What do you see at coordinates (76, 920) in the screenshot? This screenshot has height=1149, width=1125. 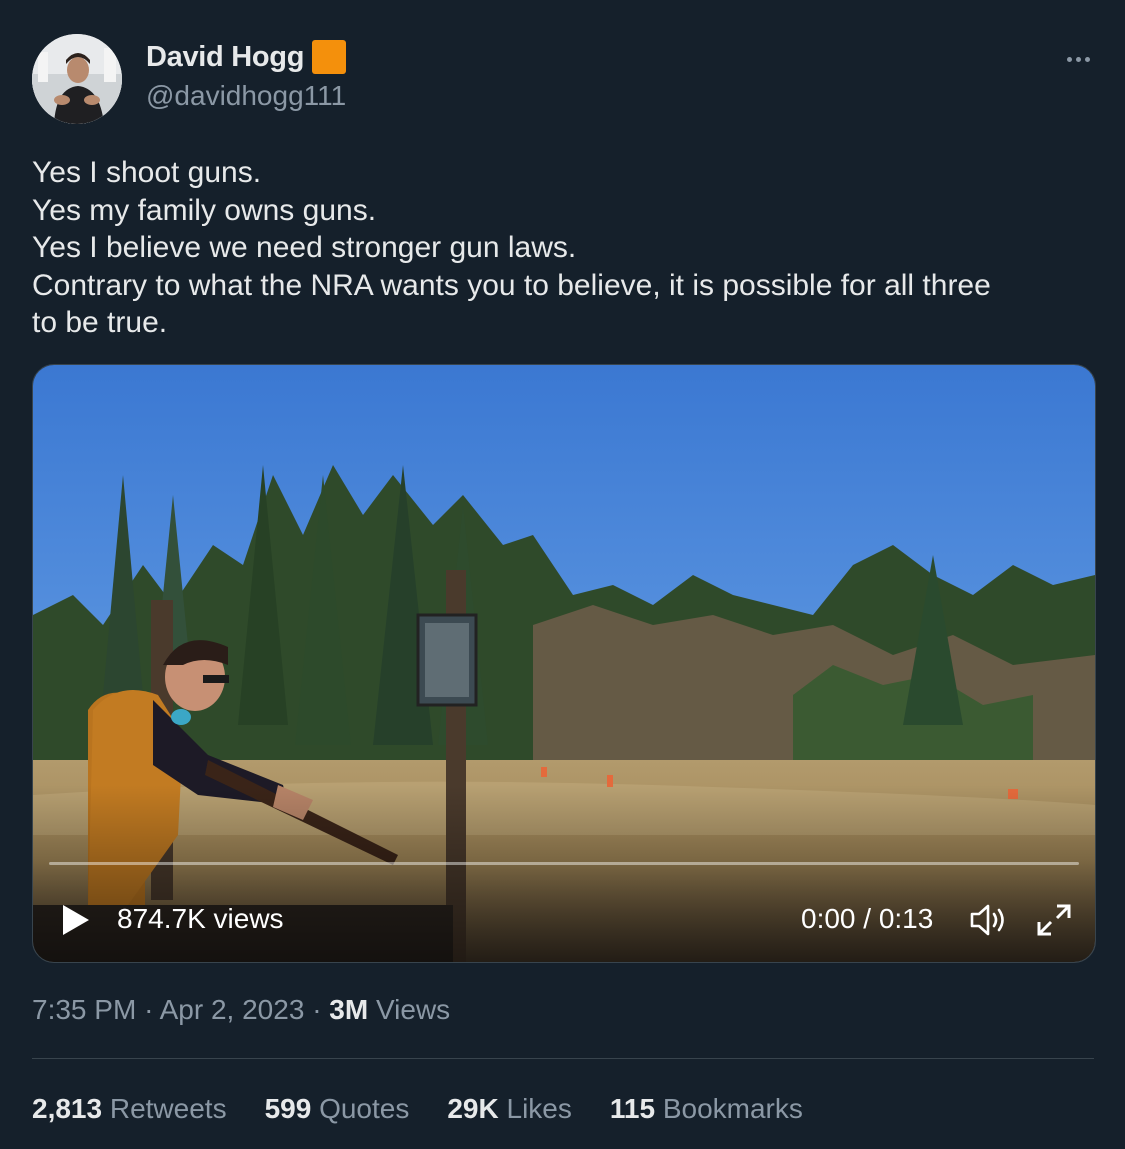 I see `play-icon` at bounding box center [76, 920].